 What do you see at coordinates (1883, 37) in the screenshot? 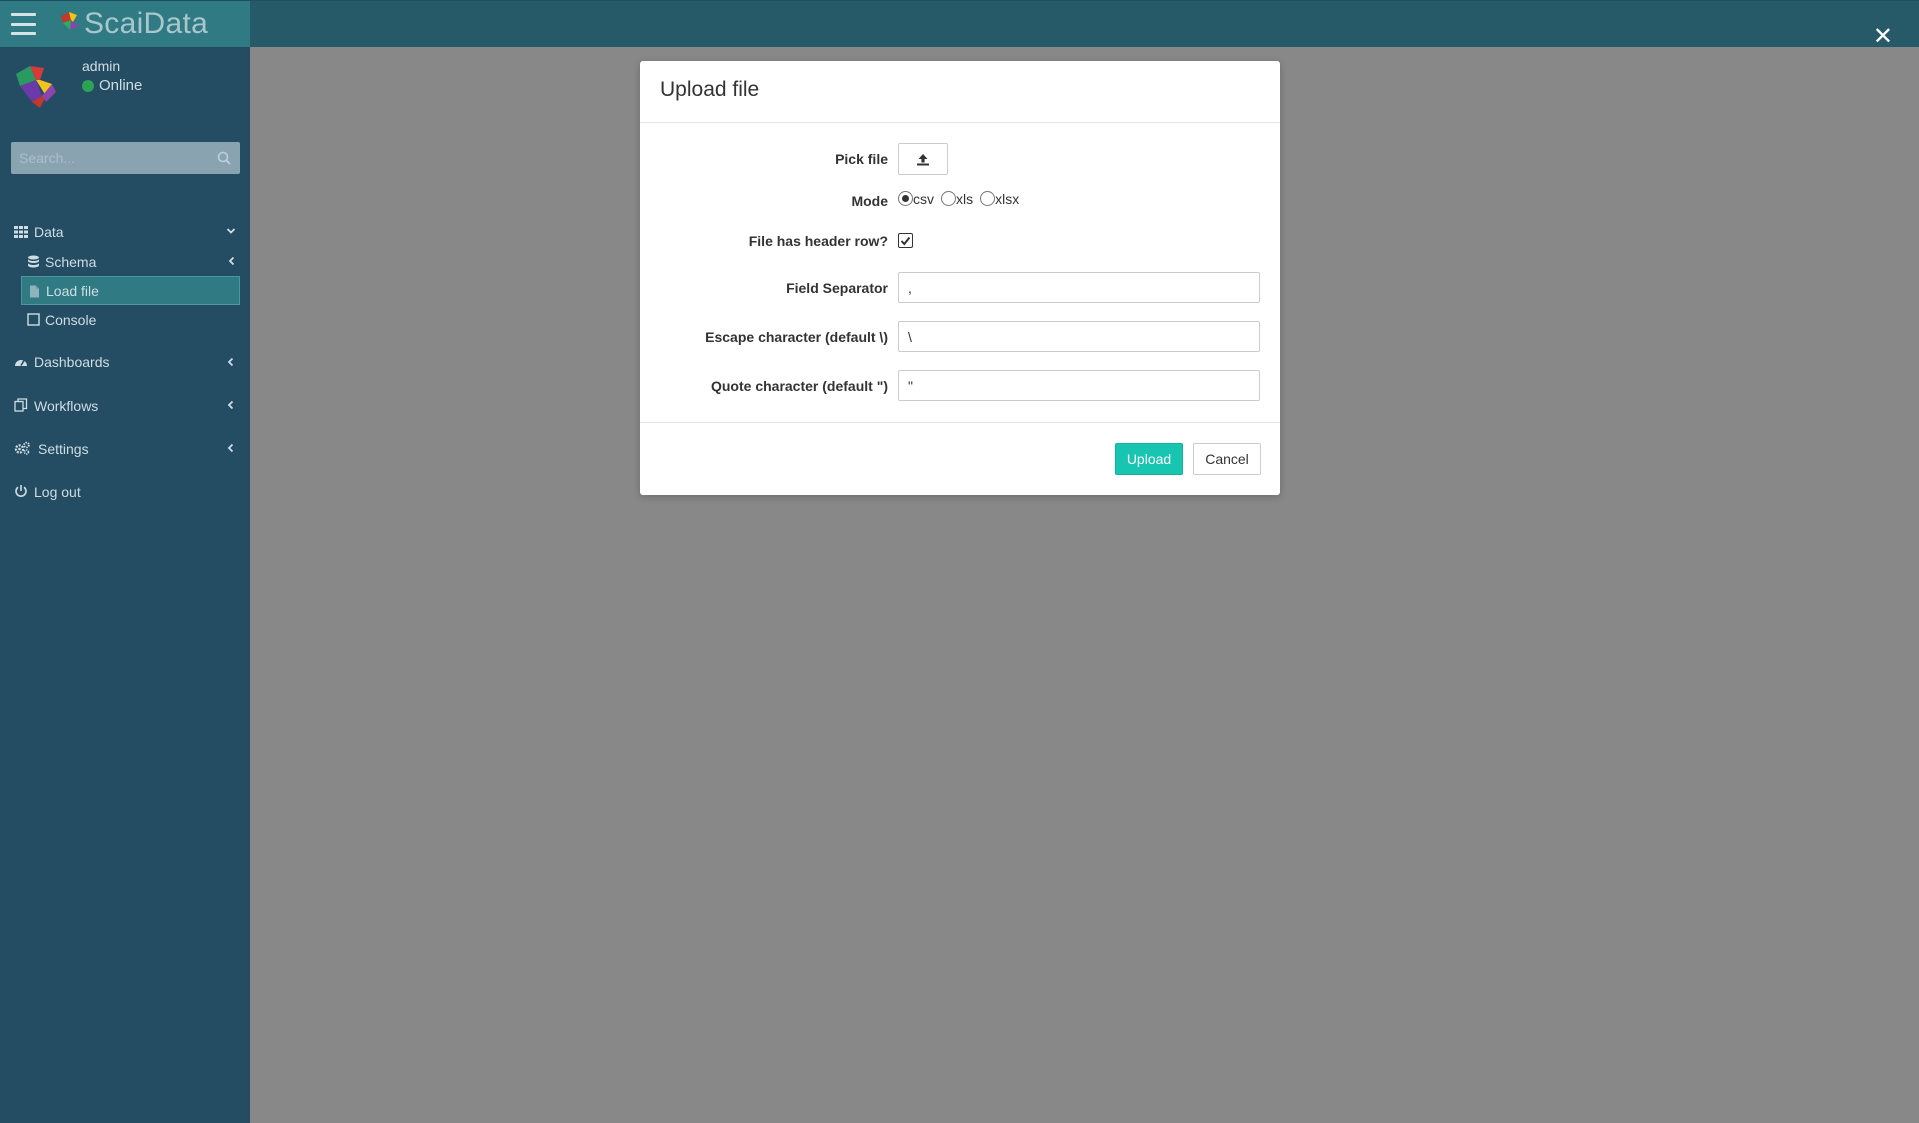
I see `close-icon: ✕` at bounding box center [1883, 37].